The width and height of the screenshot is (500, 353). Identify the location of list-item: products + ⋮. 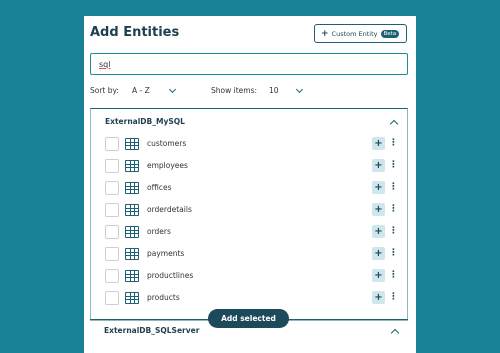
(255, 299).